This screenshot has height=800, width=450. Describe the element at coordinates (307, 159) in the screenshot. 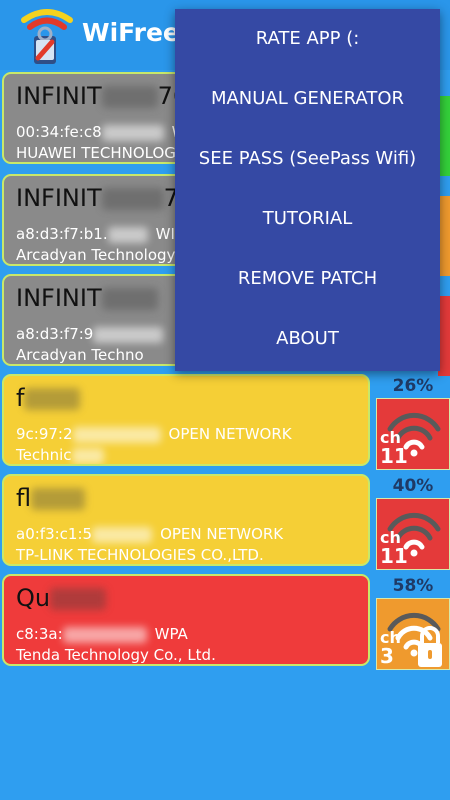

I see `menu-item-see-pass: SEE PASS (SeePass Wifi)` at that location.